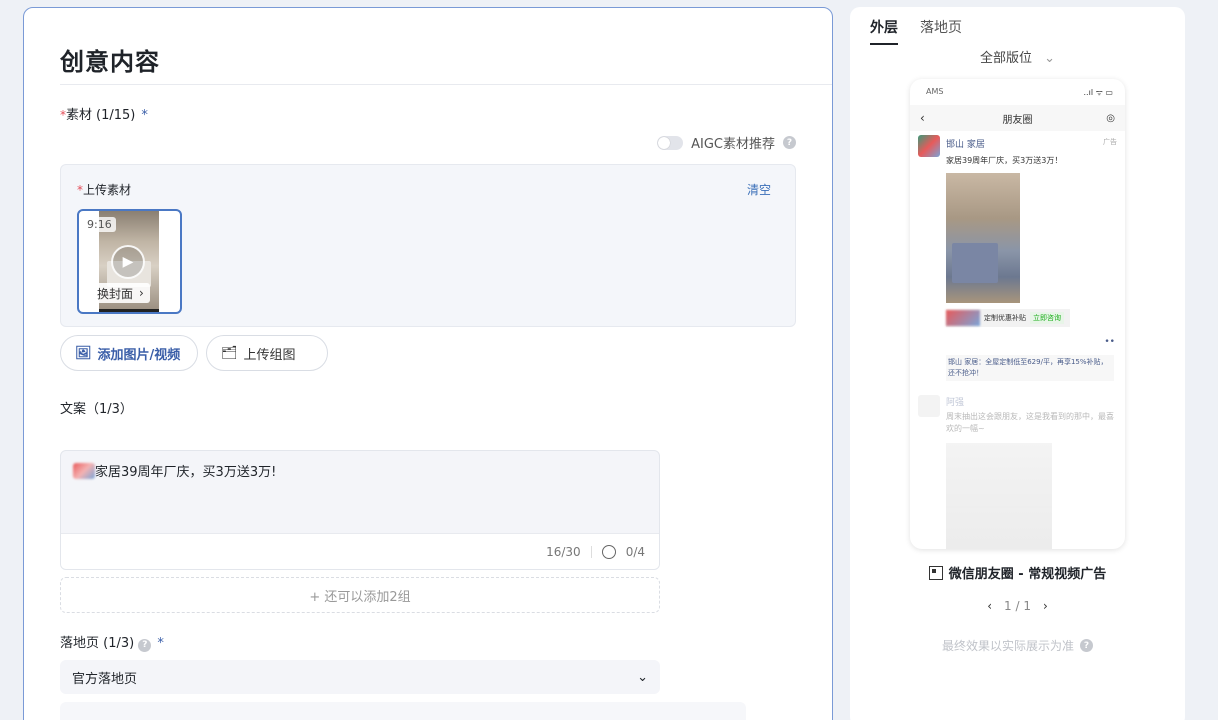  Describe the element at coordinates (145, 645) in the screenshot. I see `landing-help-icon: ?` at that location.